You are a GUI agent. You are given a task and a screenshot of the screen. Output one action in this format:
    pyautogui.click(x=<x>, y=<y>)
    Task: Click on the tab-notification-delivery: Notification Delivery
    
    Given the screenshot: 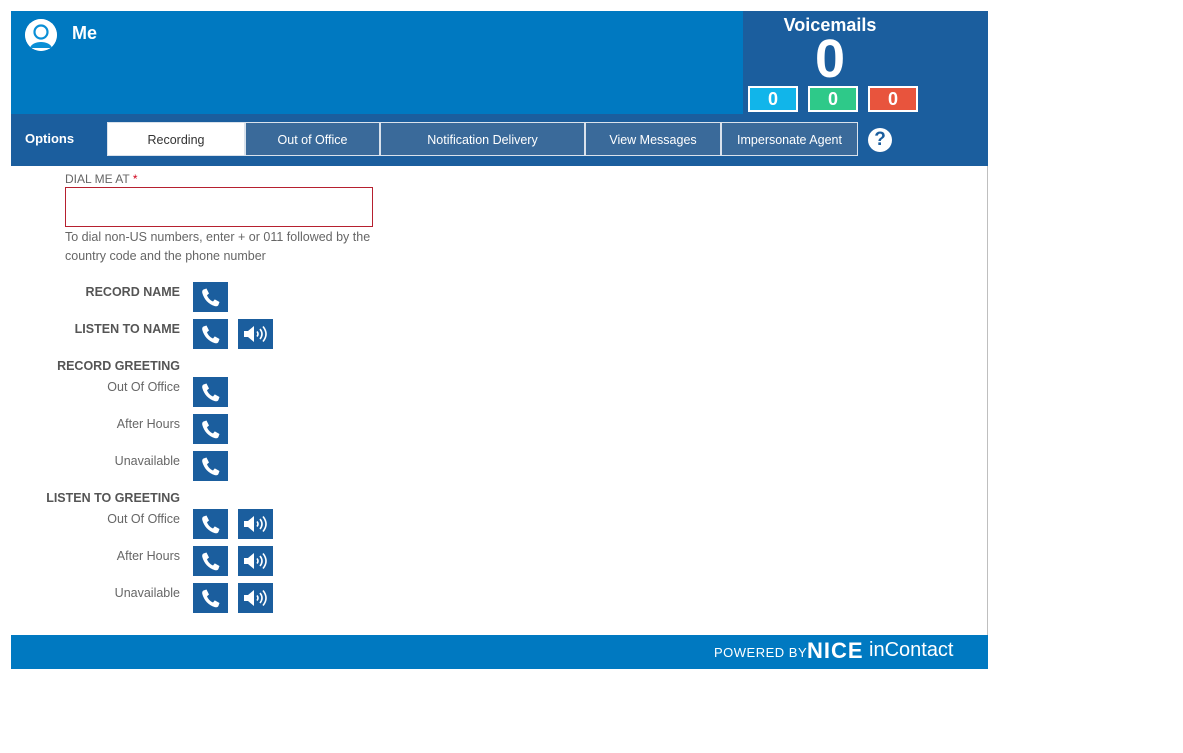 What is the action you would take?
    pyautogui.click(x=482, y=139)
    